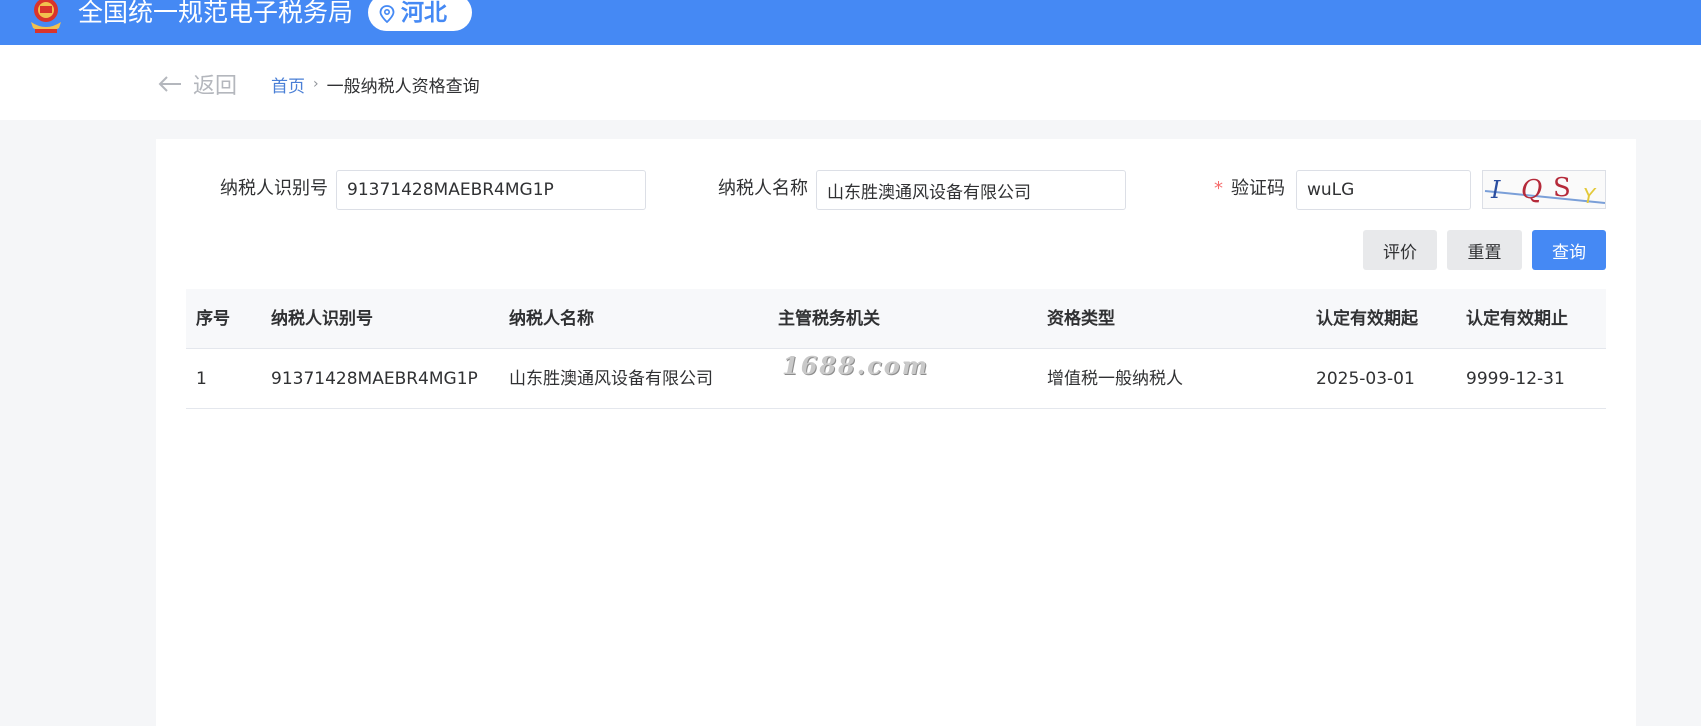 This screenshot has width=1701, height=726. I want to click on cell-valid-to: 9999-12-31, so click(1515, 379).